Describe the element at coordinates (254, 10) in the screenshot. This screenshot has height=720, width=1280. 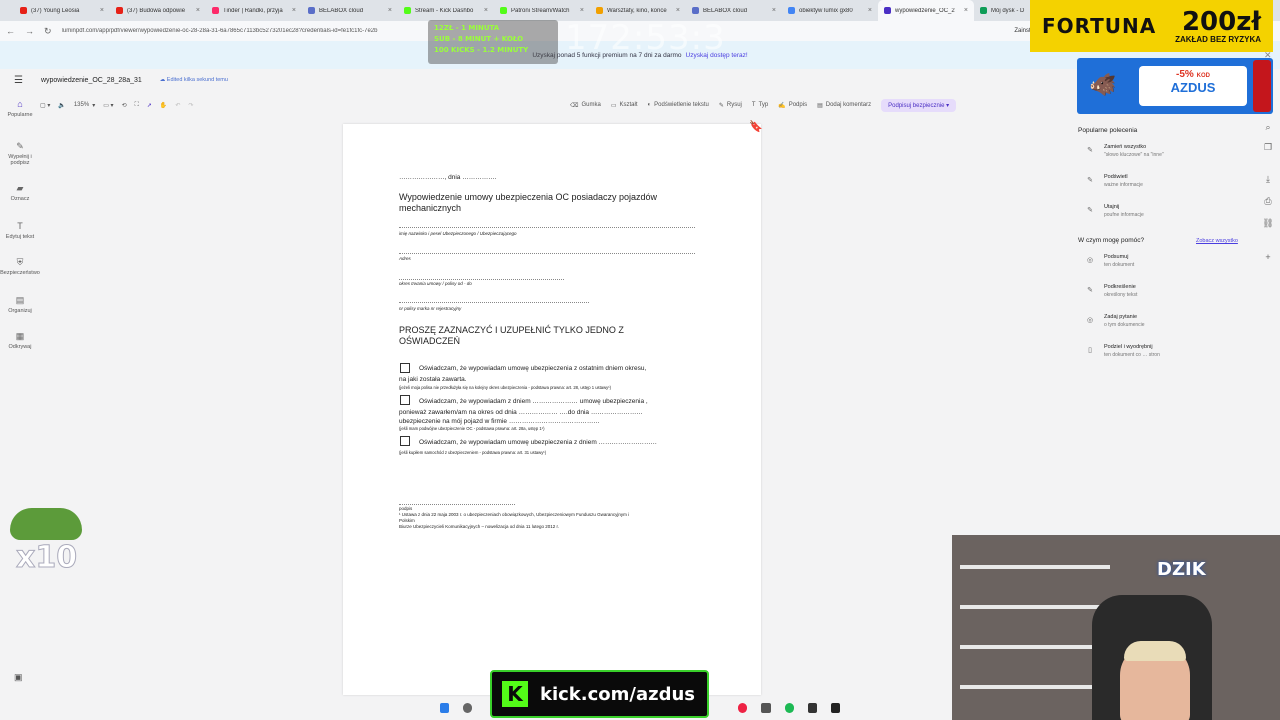
I see `browser-tab: Tinder | Randki, przyja ×` at that location.